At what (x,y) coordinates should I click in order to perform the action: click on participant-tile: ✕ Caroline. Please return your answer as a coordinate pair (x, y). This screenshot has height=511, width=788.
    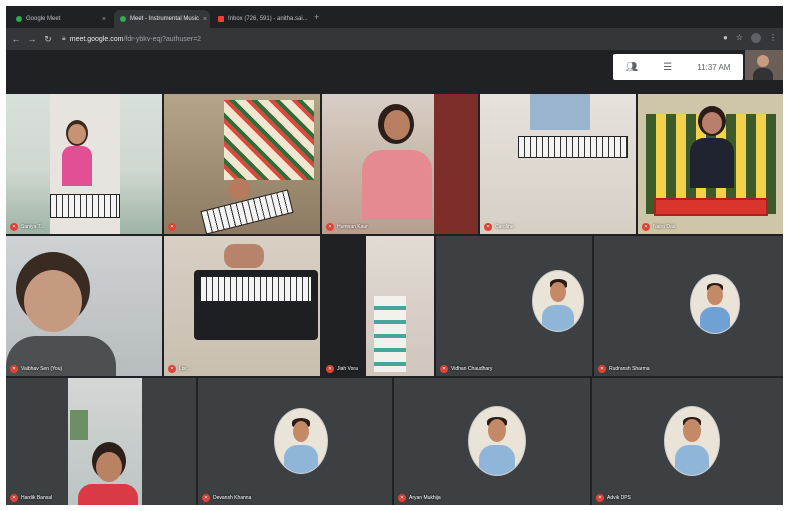
    Looking at the image, I should click on (558, 164).